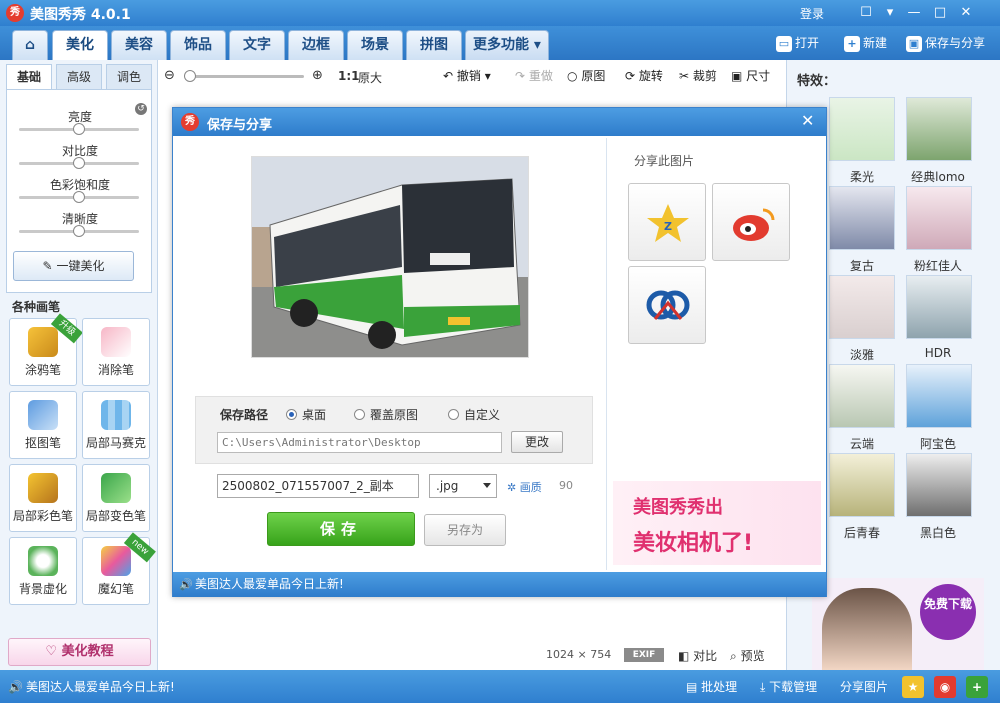 Image resolution: width=1000 pixels, height=703 pixels. Describe the element at coordinates (43, 571) in the screenshot. I see `tool-bg-blur: 背景虚化` at that location.